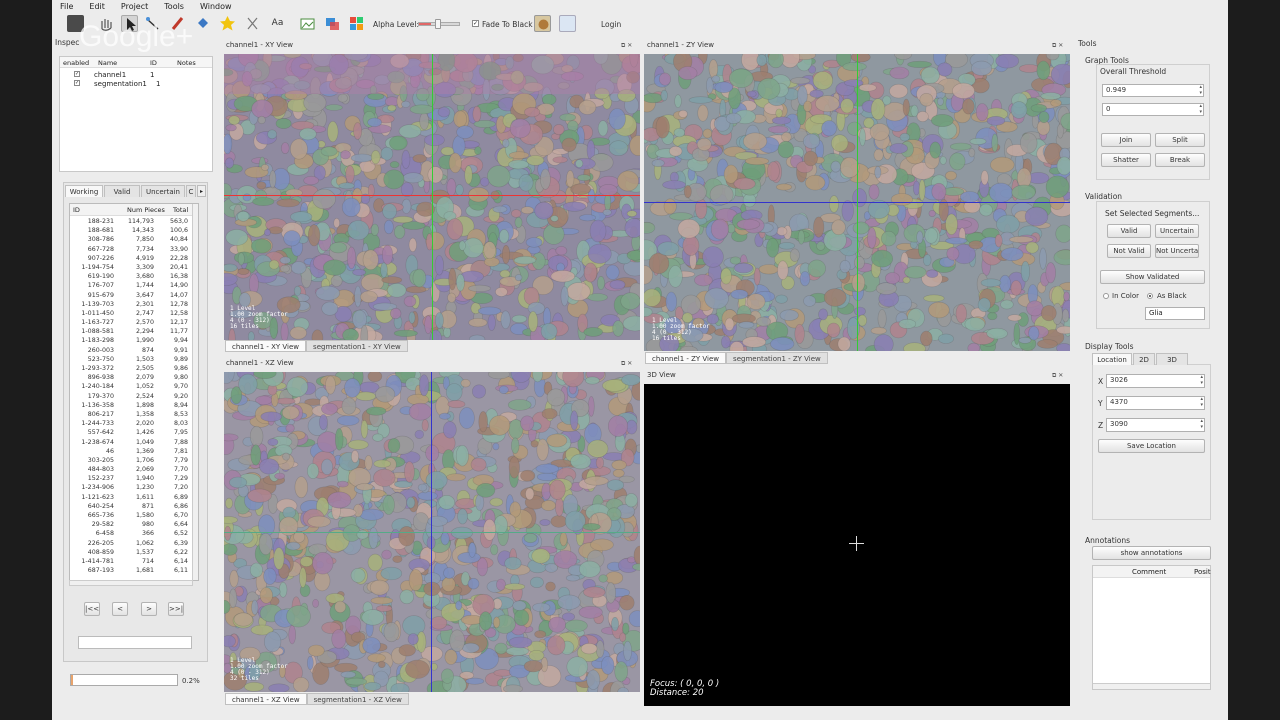 The image size is (1280, 720). What do you see at coordinates (132, 386) in the screenshot?
I see `table-row: 1-240-184 1,052 9,70` at bounding box center [132, 386].